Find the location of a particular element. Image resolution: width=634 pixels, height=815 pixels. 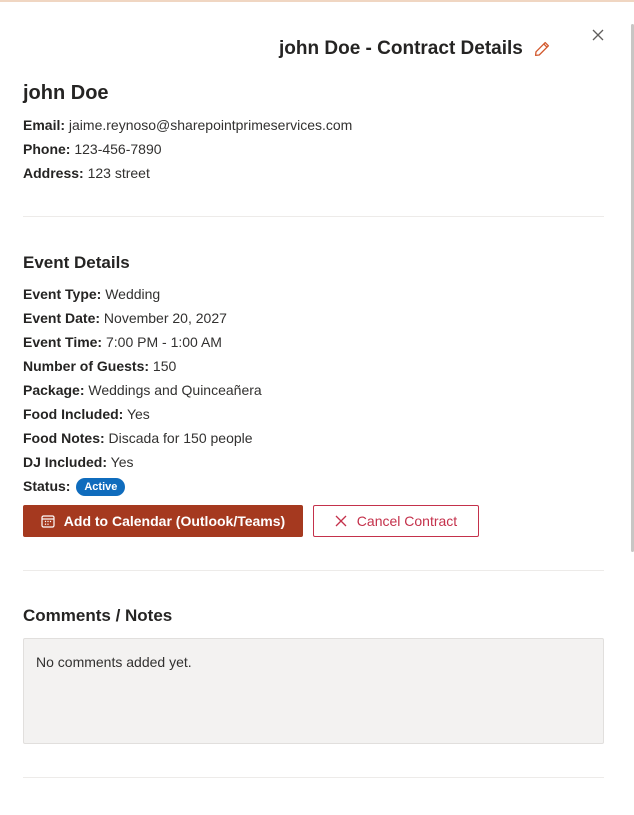

status-row: Status: Active is located at coordinates (313, 486).